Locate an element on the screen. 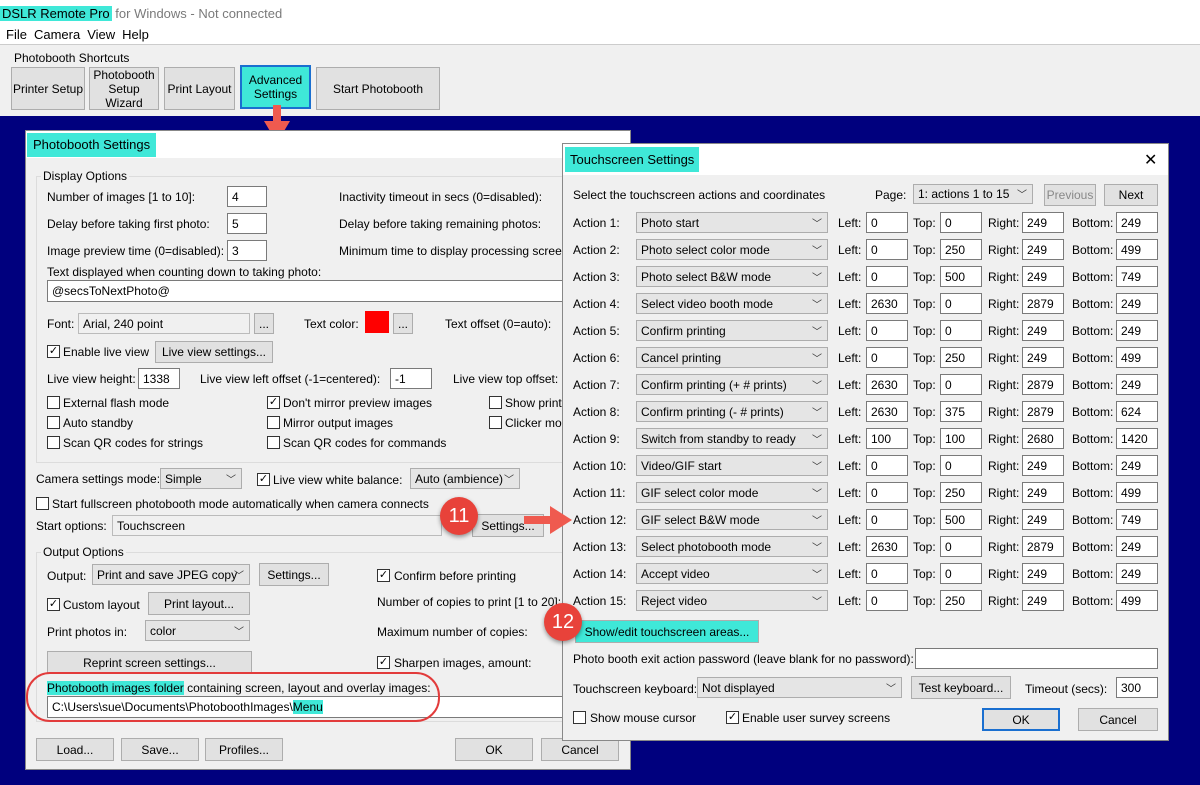  enable-survey-checkbox: ✓ is located at coordinates (732, 717).